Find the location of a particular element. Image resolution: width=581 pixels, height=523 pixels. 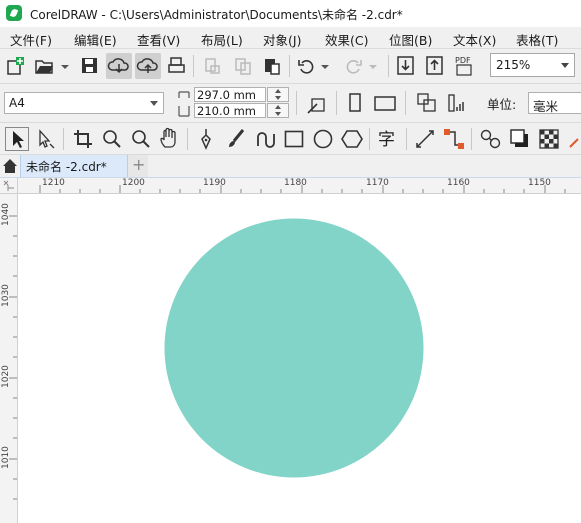

cut-icon is located at coordinates (213, 66).